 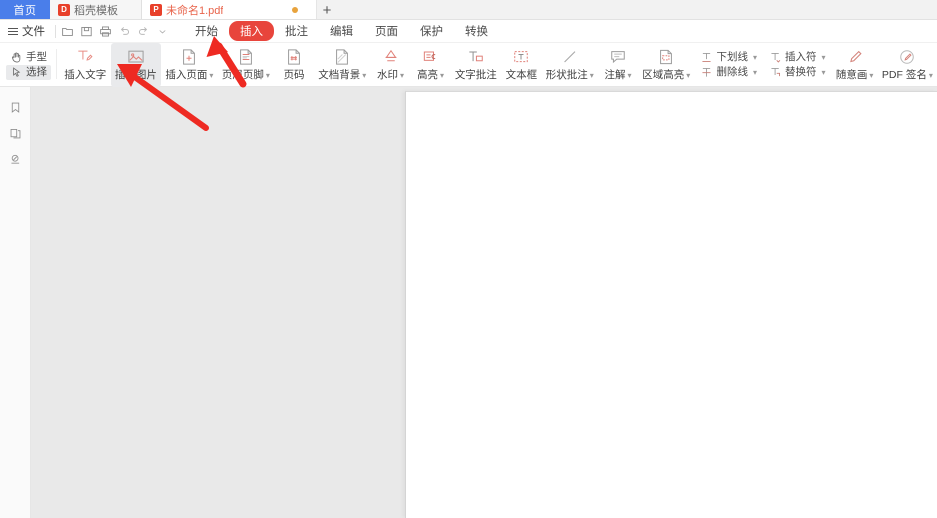 I want to click on hand-tool-button: 手型, so click(x=28, y=57).